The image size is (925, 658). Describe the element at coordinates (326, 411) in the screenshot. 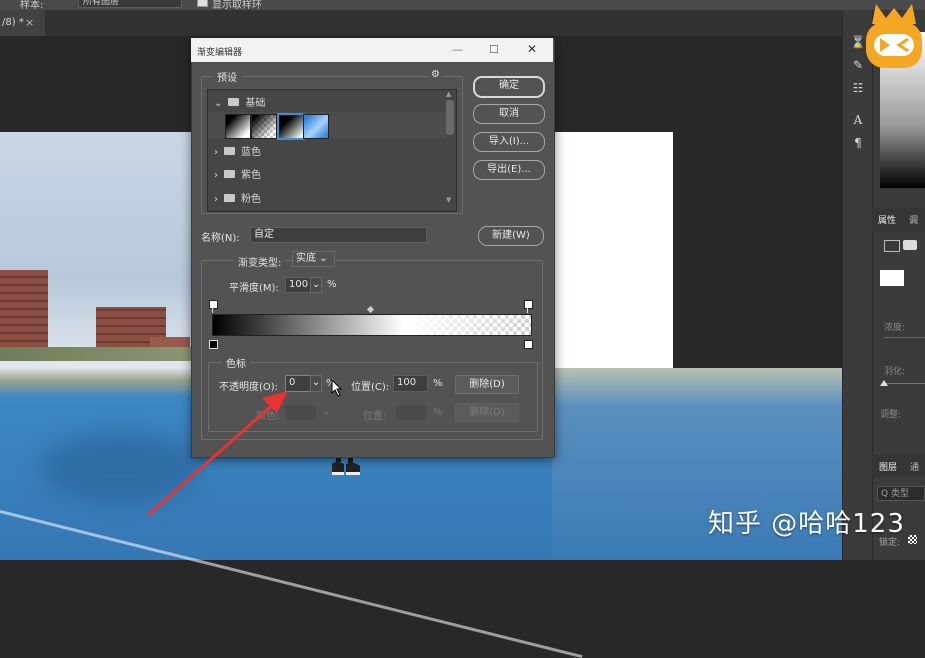

I see `color-dropdown-icon: ⌄` at that location.